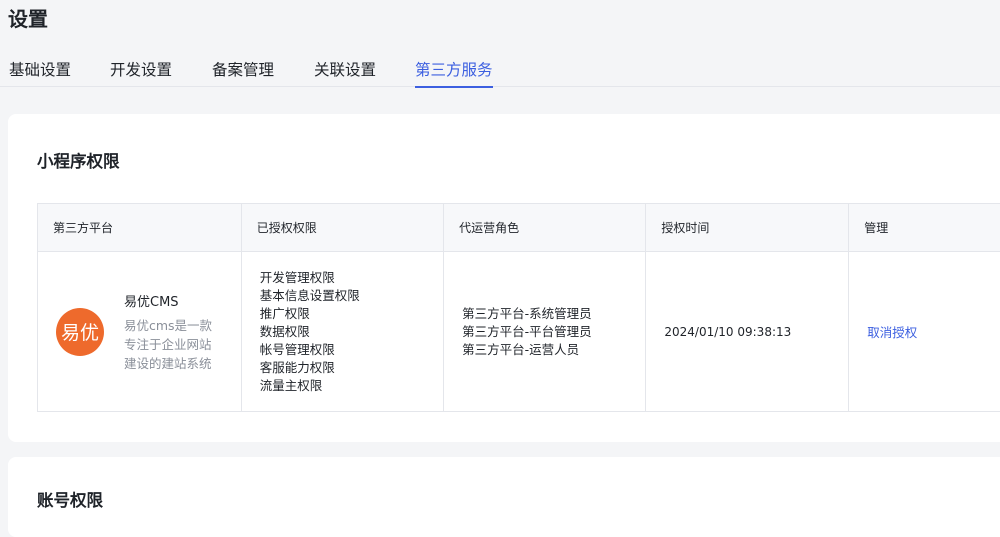 This screenshot has width=1000, height=537. I want to click on roles-cell: 第三方平台-系统管理员 第三方平台-平台管理员 第三方平台-运营人员, so click(545, 332).